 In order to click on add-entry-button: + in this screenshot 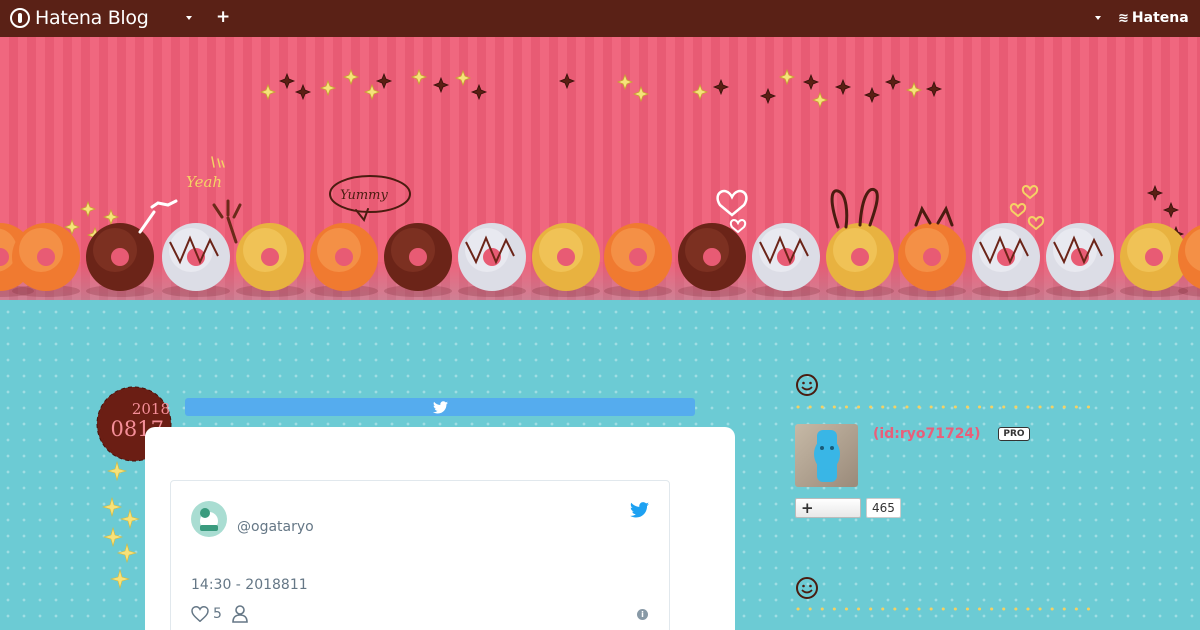, I will do `click(223, 17)`.